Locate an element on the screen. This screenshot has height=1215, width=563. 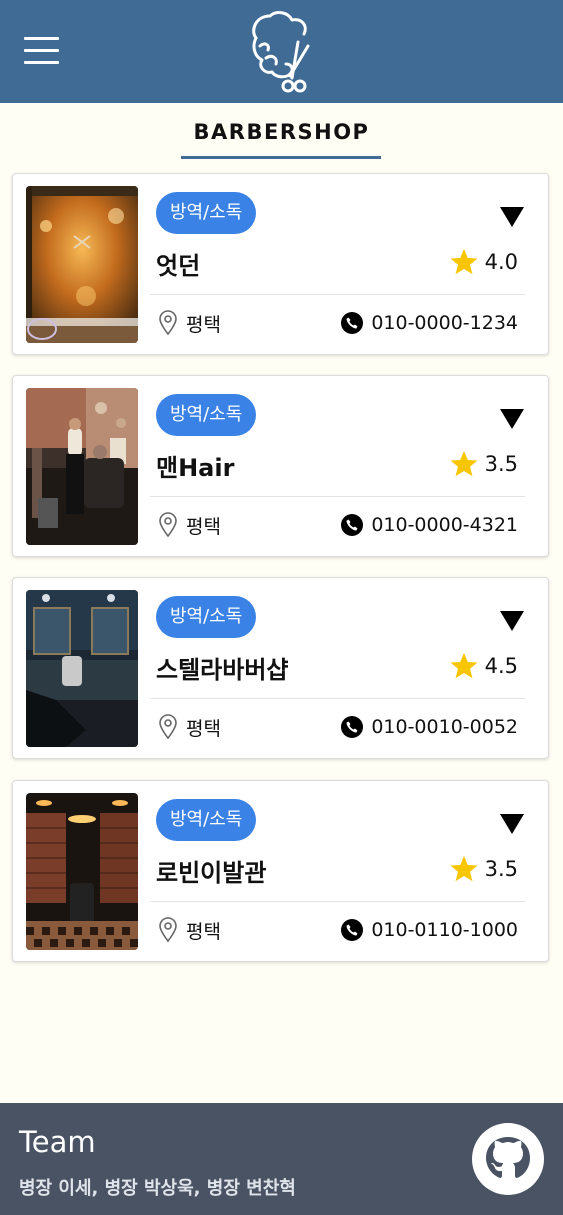
page-title: BARBERSHOP is located at coordinates (281, 132).